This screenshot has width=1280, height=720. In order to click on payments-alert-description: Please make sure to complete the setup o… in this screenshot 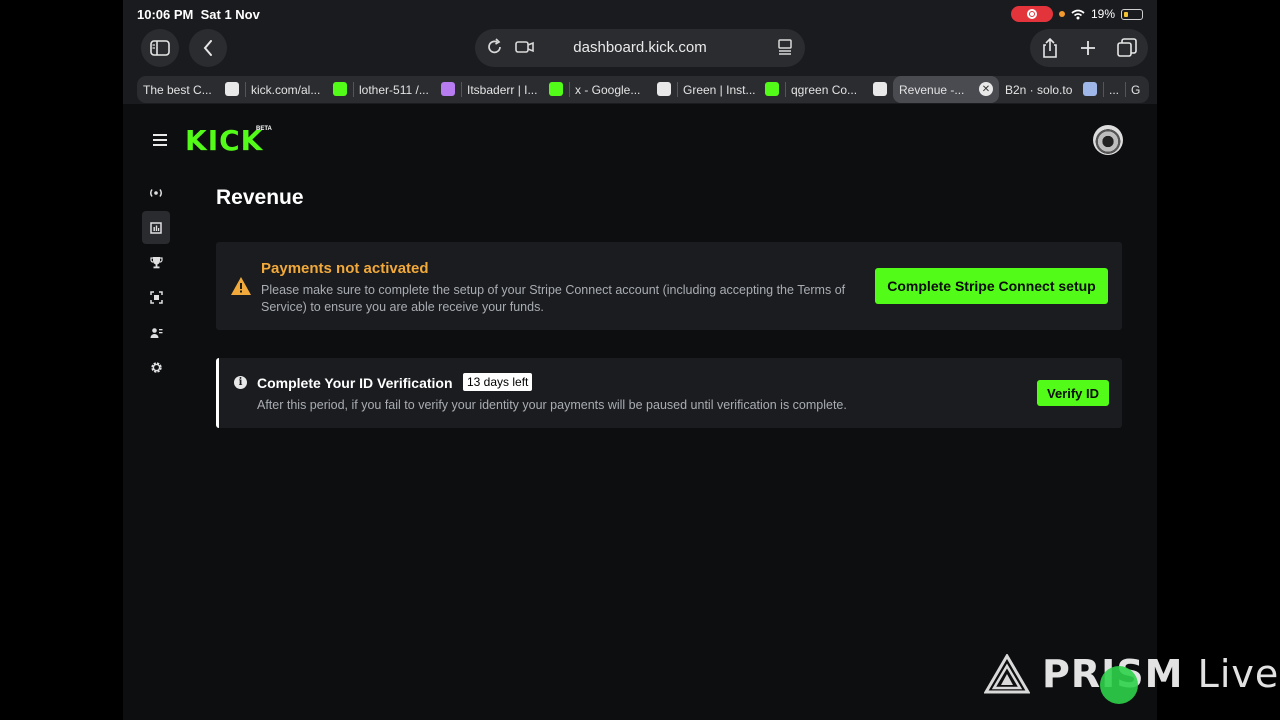, I will do `click(553, 298)`.